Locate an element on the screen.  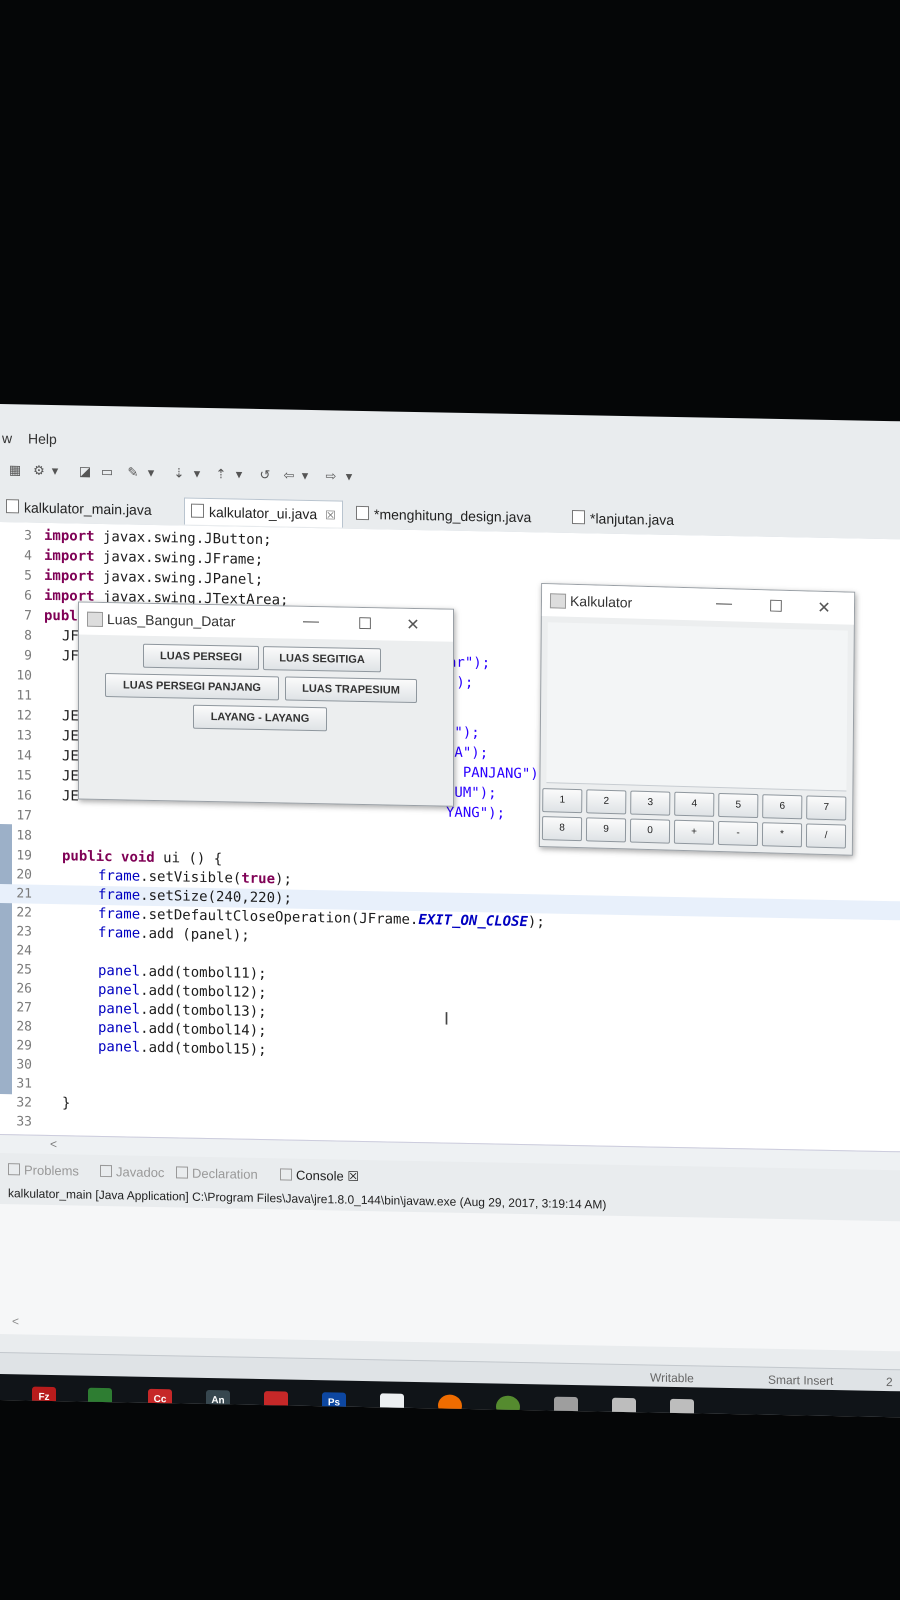
tab-console: Console ☒ is located at coordinates (319, 1176).